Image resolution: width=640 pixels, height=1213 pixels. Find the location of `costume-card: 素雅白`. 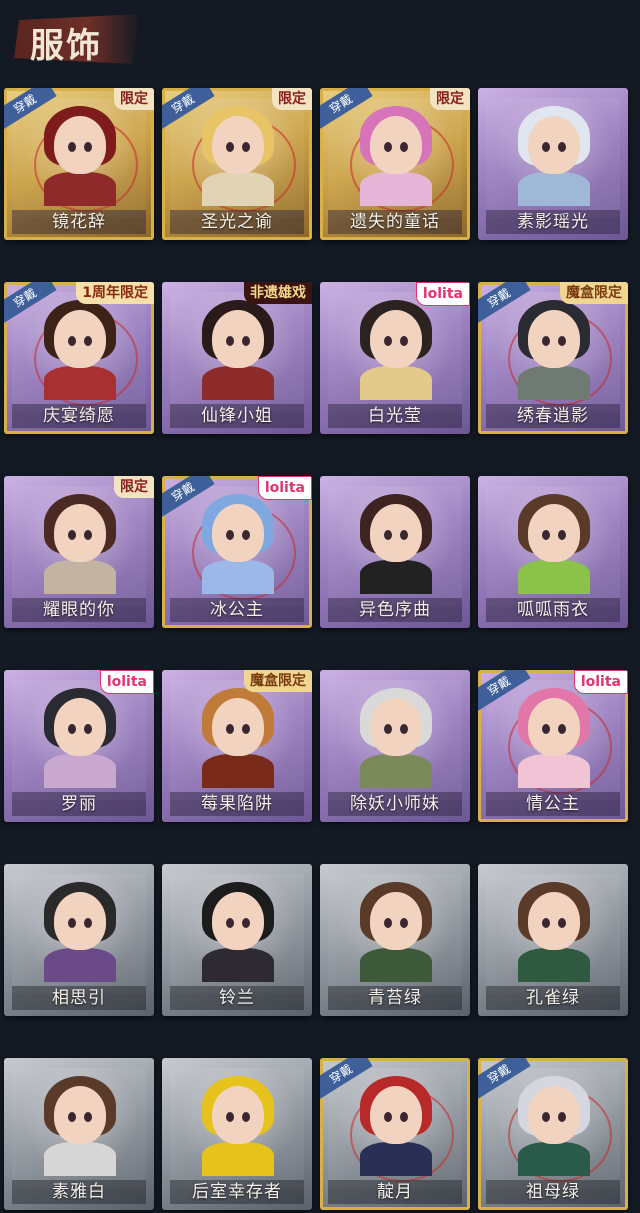

costume-card: 素雅白 is located at coordinates (79, 1134).